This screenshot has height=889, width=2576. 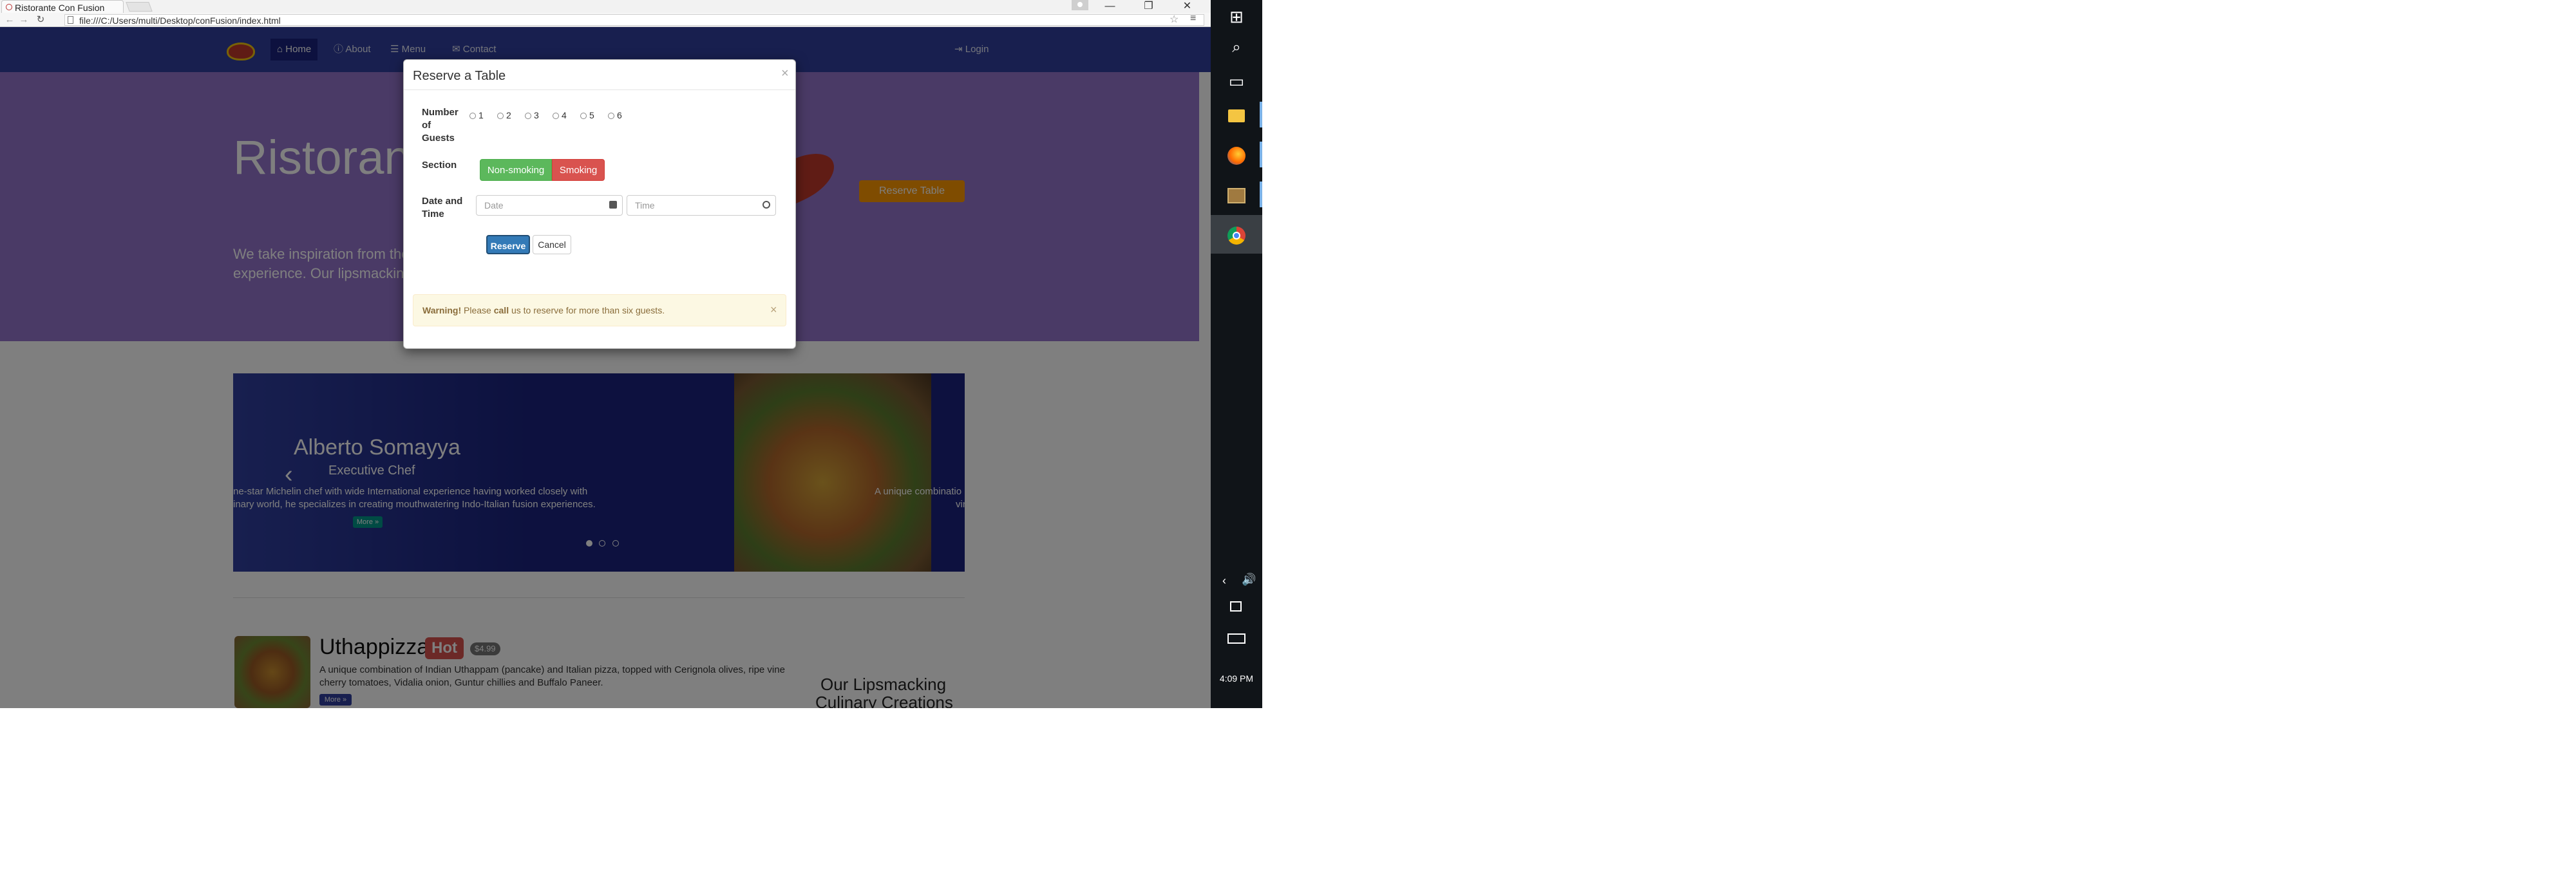 What do you see at coordinates (552, 245) in the screenshot?
I see `cancel-button: Cancel` at bounding box center [552, 245].